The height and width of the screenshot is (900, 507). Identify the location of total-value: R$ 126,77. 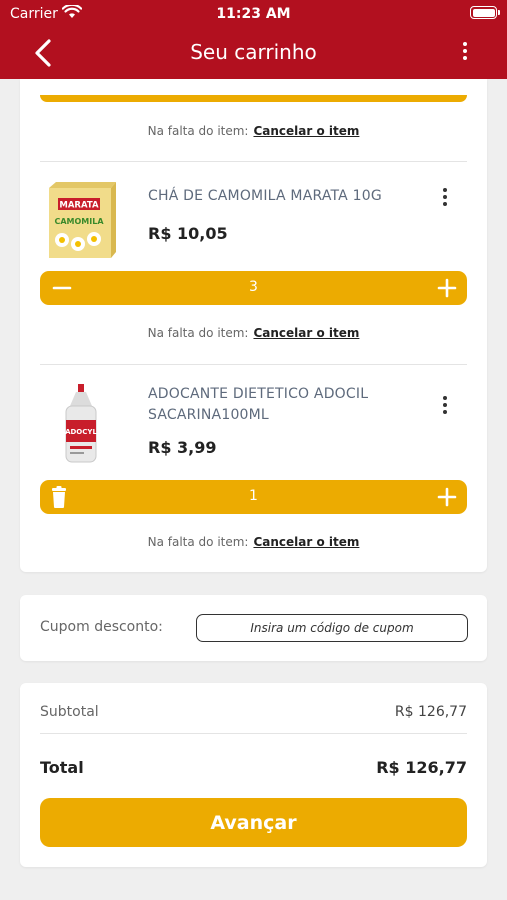
(421, 767).